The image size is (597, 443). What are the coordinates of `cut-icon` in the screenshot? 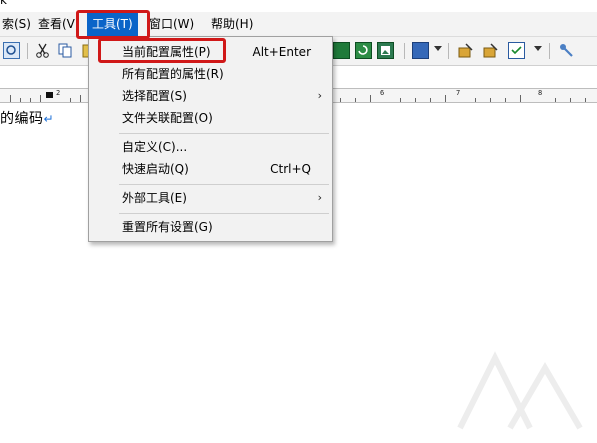 It's located at (42, 50).